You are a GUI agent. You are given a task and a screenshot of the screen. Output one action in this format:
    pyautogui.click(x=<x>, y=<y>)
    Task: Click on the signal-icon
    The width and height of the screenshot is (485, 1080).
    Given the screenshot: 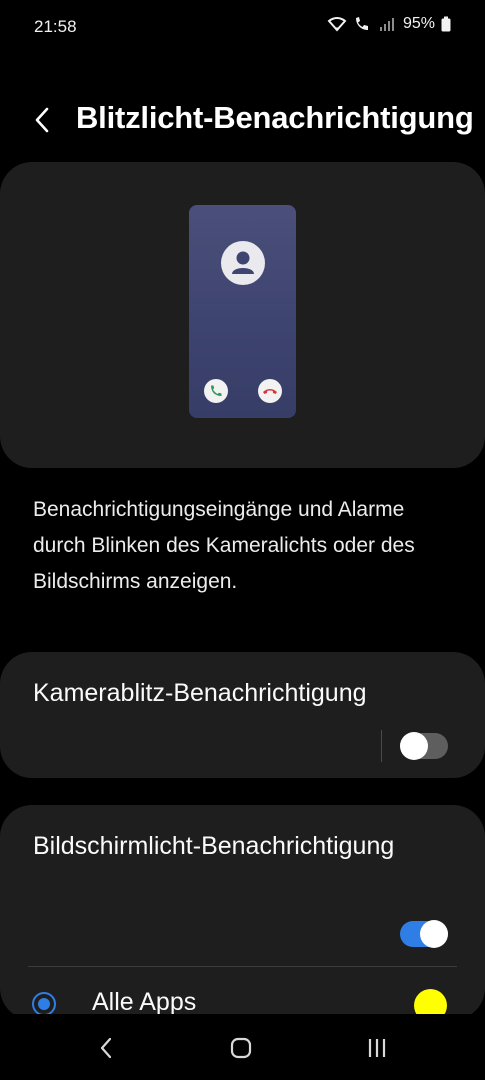 What is the action you would take?
    pyautogui.click(x=386, y=24)
    